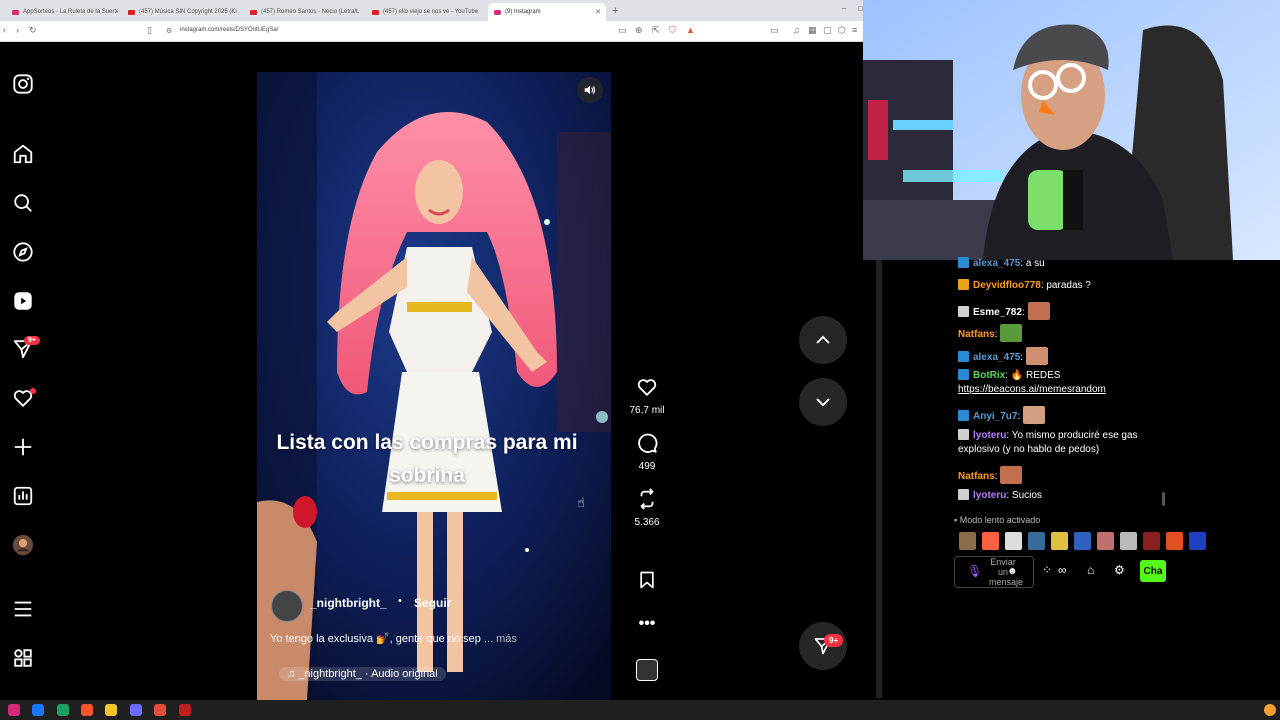  Describe the element at coordinates (23, 252) in the screenshot. I see `explore-icon` at that location.